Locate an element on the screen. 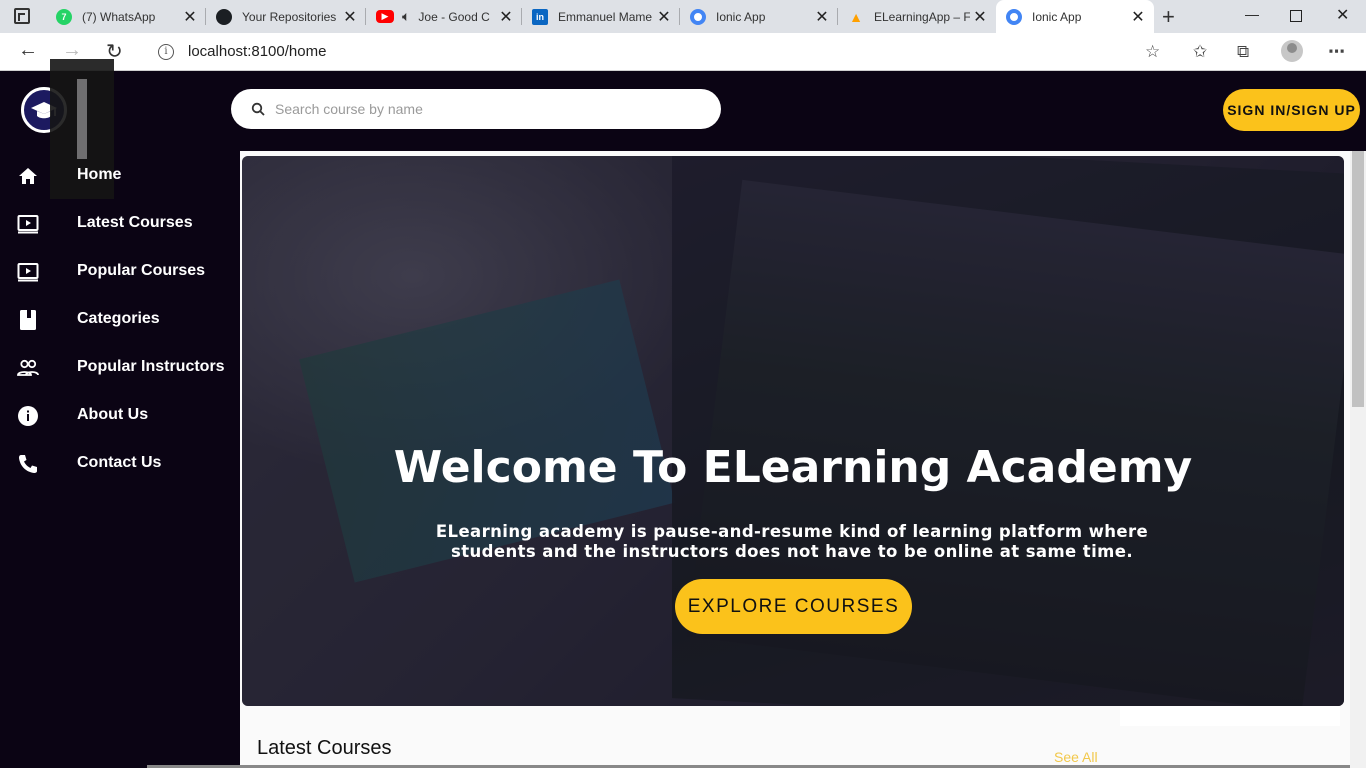 The height and width of the screenshot is (768, 1366). address-bar: ← → ↻ i localhost:8100/home ☆ ✩ ⧉ ⋯ is located at coordinates (683, 52).